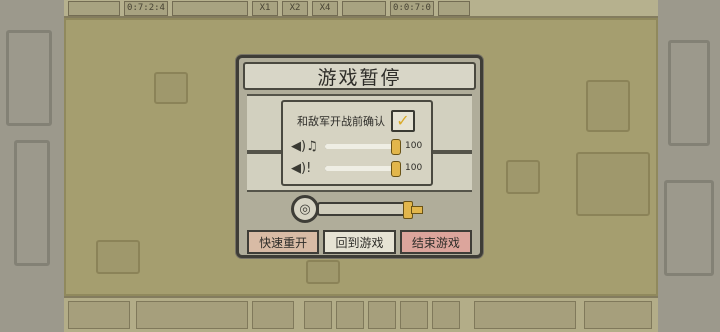 The height and width of the screenshot is (332, 720). What do you see at coordinates (396, 146) in the screenshot?
I see `music-volume-knob` at bounding box center [396, 146].